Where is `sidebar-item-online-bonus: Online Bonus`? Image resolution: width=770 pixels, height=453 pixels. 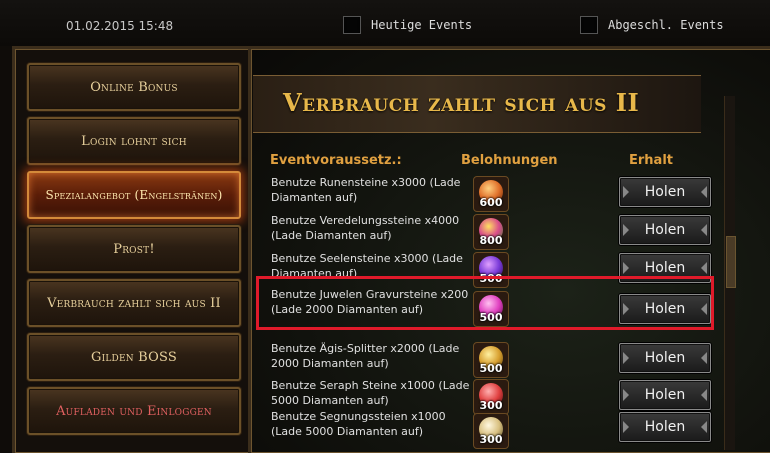 sidebar-item-online-bonus: Online Bonus is located at coordinates (134, 87).